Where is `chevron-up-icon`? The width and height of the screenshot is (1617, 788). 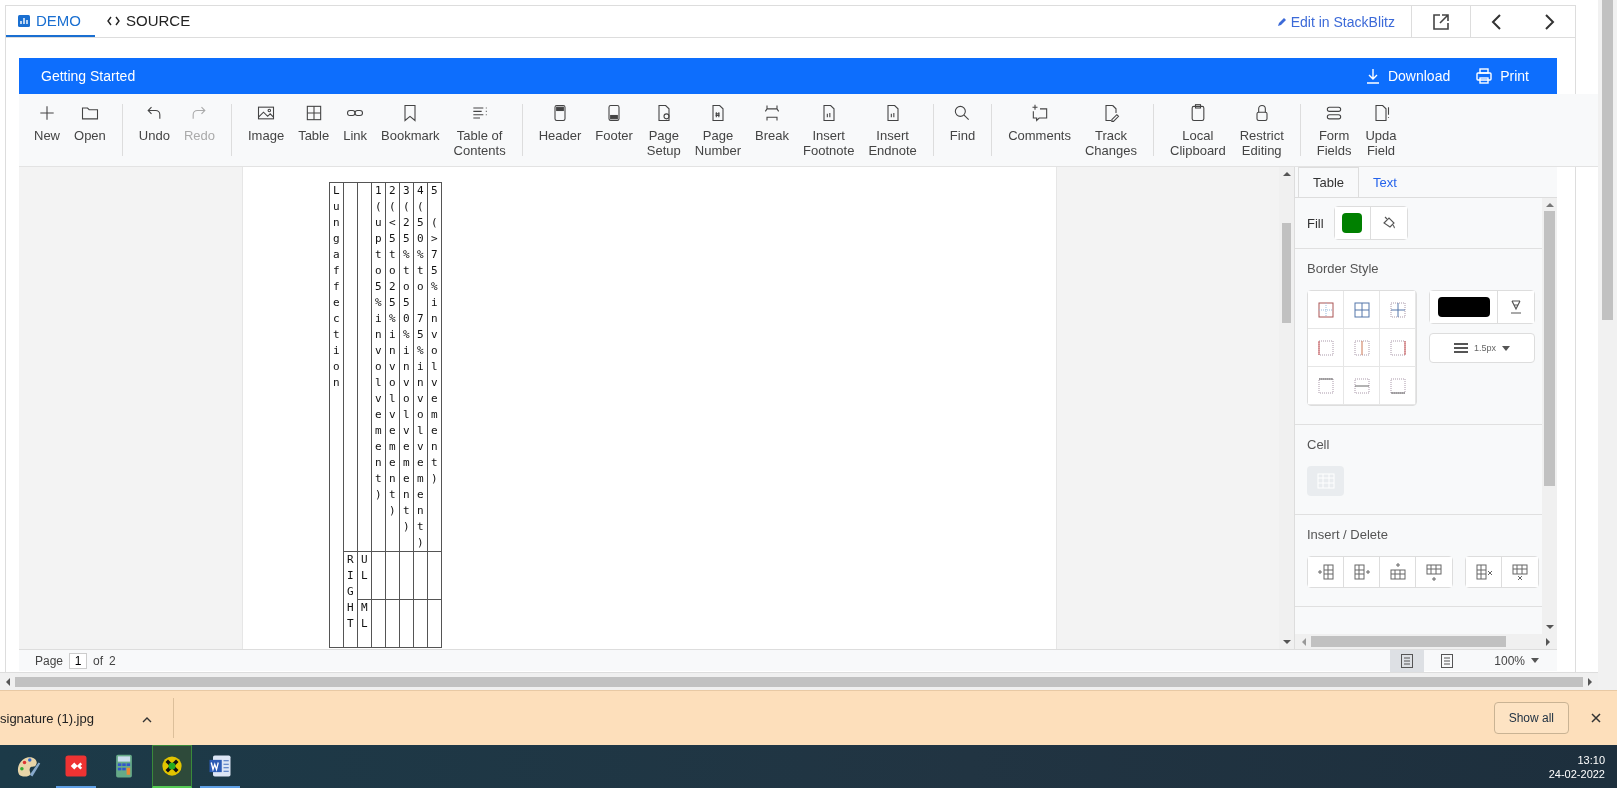
chevron-up-icon is located at coordinates (146, 719).